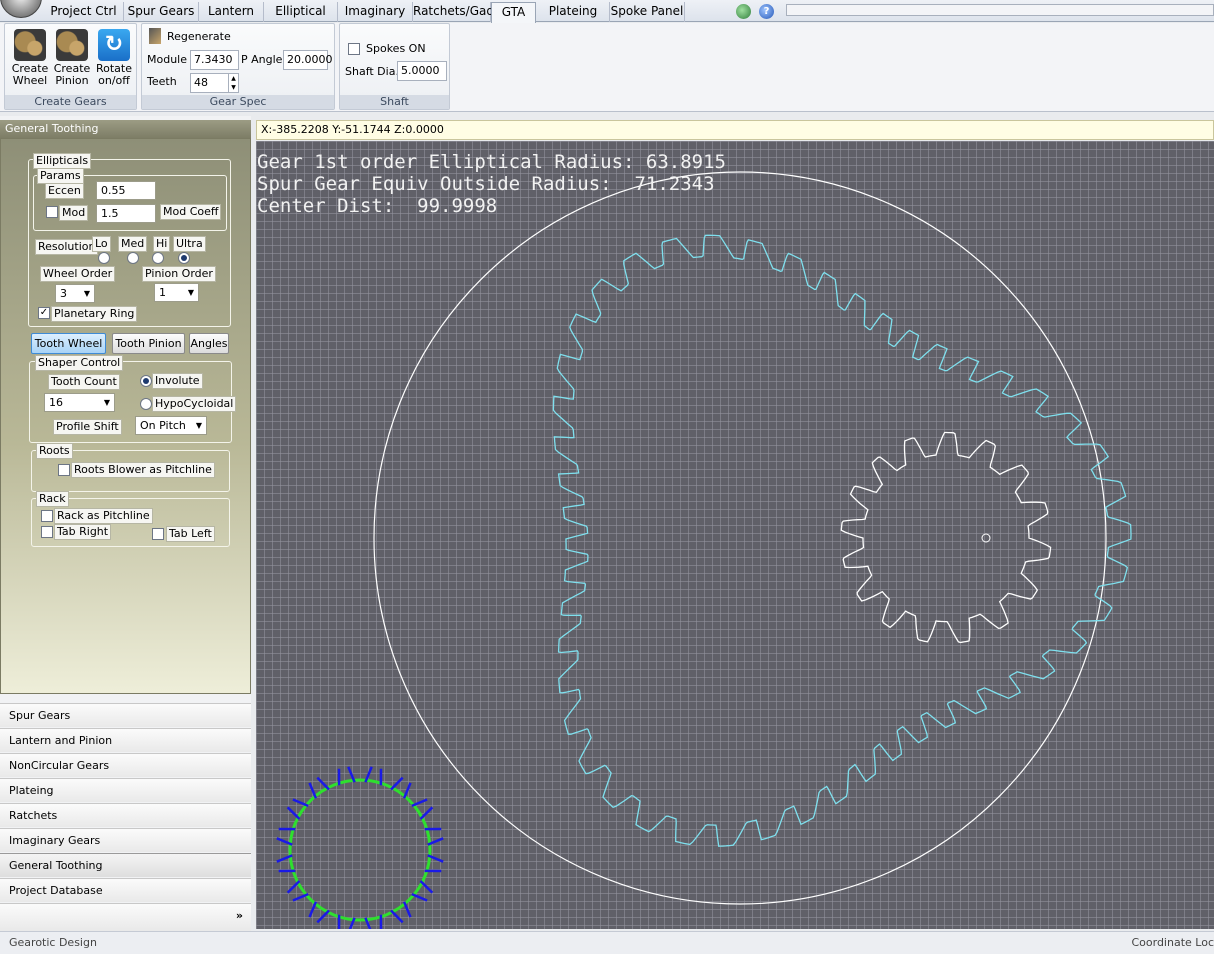  Describe the element at coordinates (177, 381) in the screenshot. I see `involute-label: Involute` at that location.